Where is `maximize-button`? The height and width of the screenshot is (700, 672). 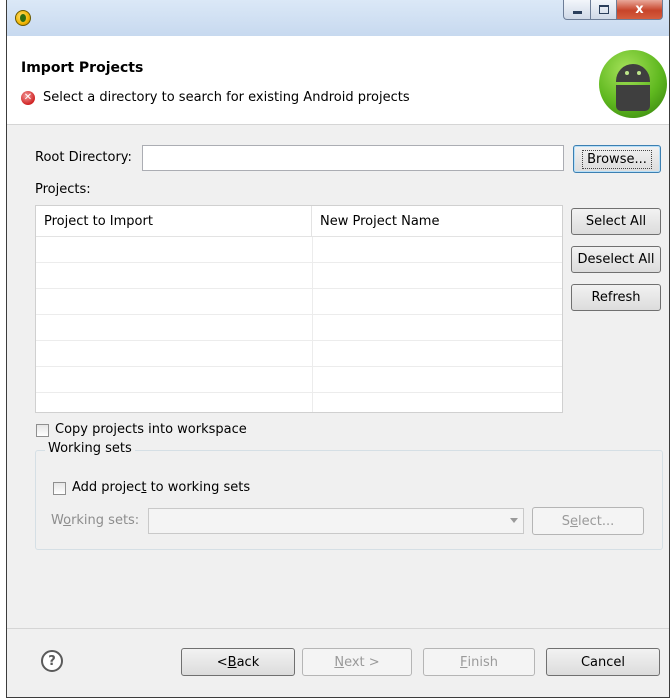
maximize-button is located at coordinates (604, 10).